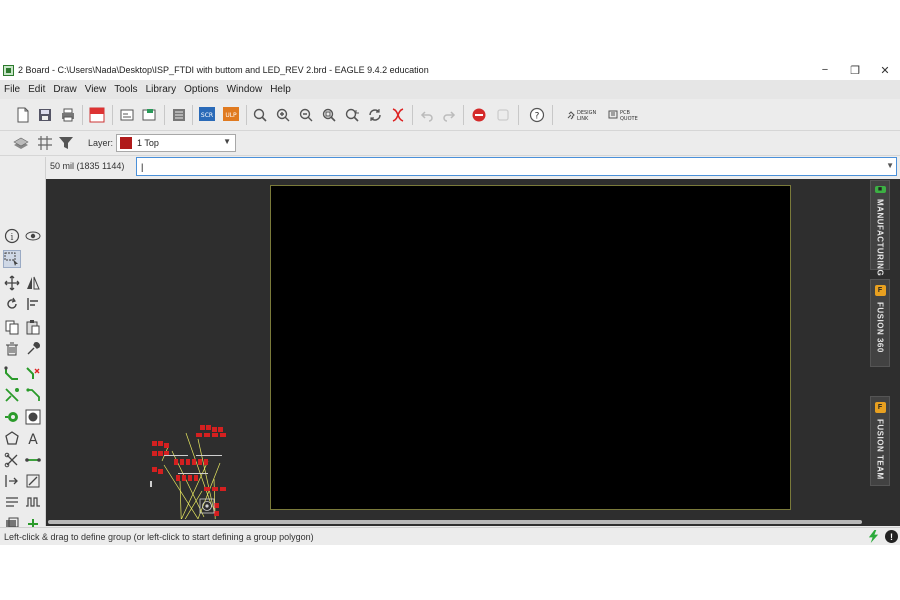 Image resolution: width=900 pixels, height=600 pixels. I want to click on zoom-in-icon, so click(283, 115).